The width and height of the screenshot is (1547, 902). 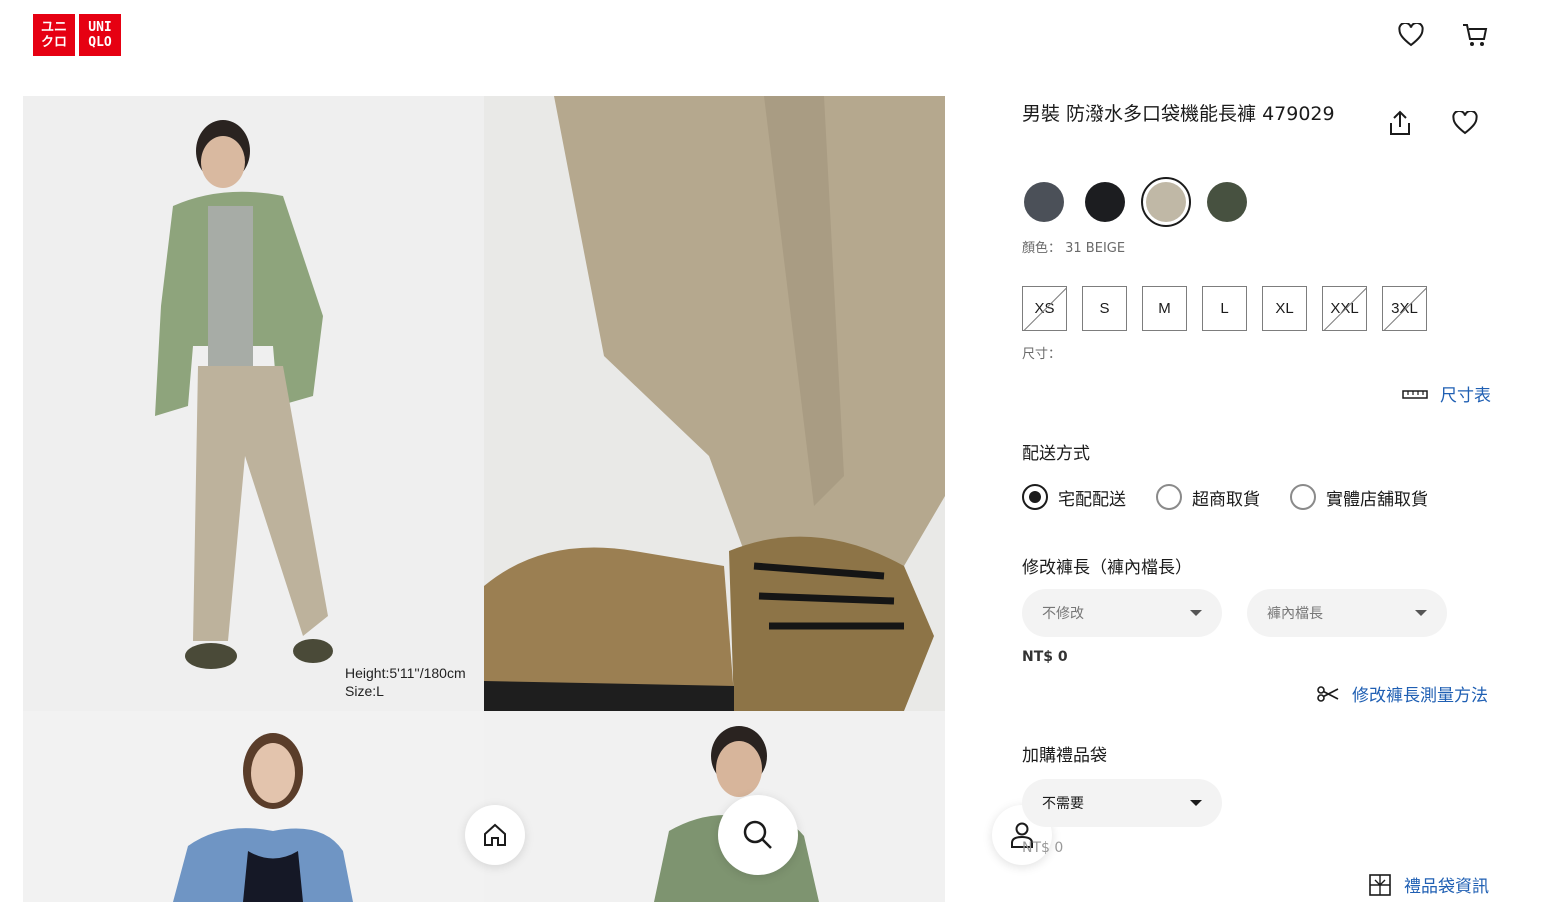 What do you see at coordinates (1400, 123) in the screenshot?
I see `share-icon` at bounding box center [1400, 123].